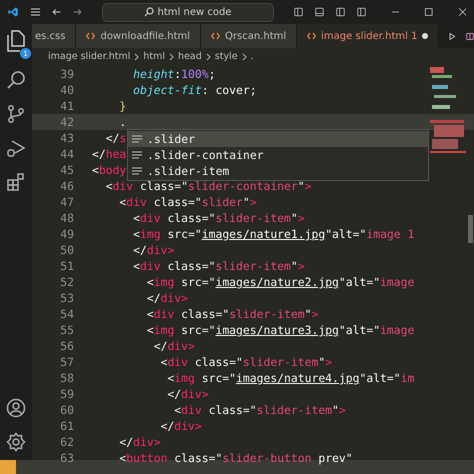 The height and width of the screenshot is (474, 474). What do you see at coordinates (190, 56) in the screenshot?
I see `breadcrumb-item: head` at bounding box center [190, 56].